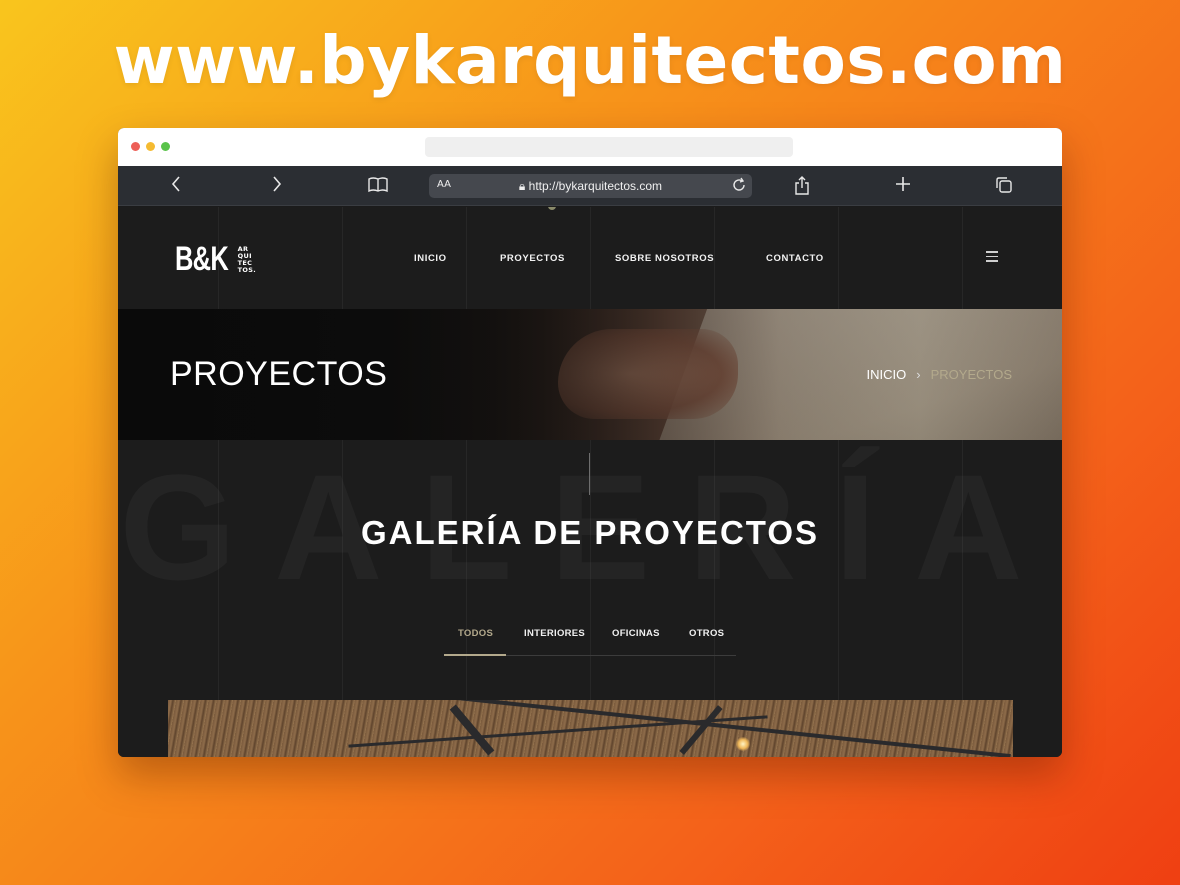 This screenshot has height=885, width=1180. I want to click on nav-link-sobre-nosotros: SOBRE NOSOTROS, so click(664, 258).